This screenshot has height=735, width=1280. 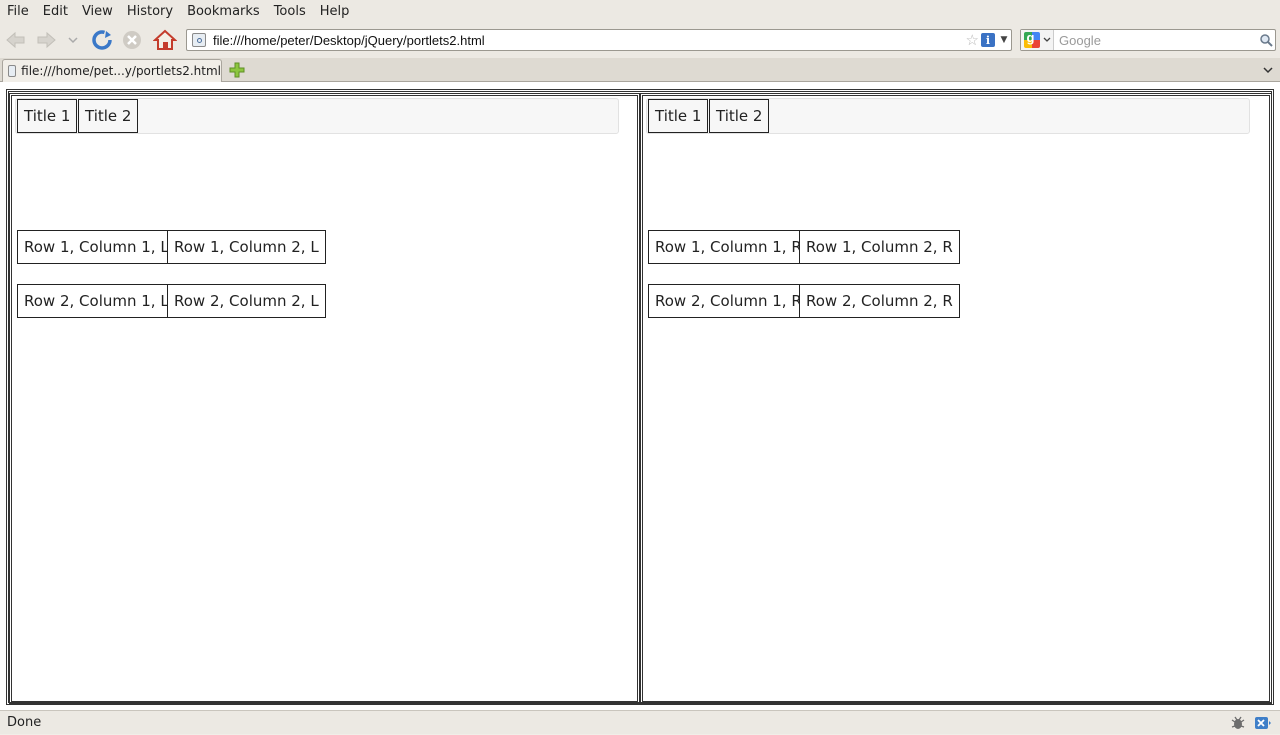 I want to click on table-cell: Row 1, Column 2, R, so click(x=879, y=247).